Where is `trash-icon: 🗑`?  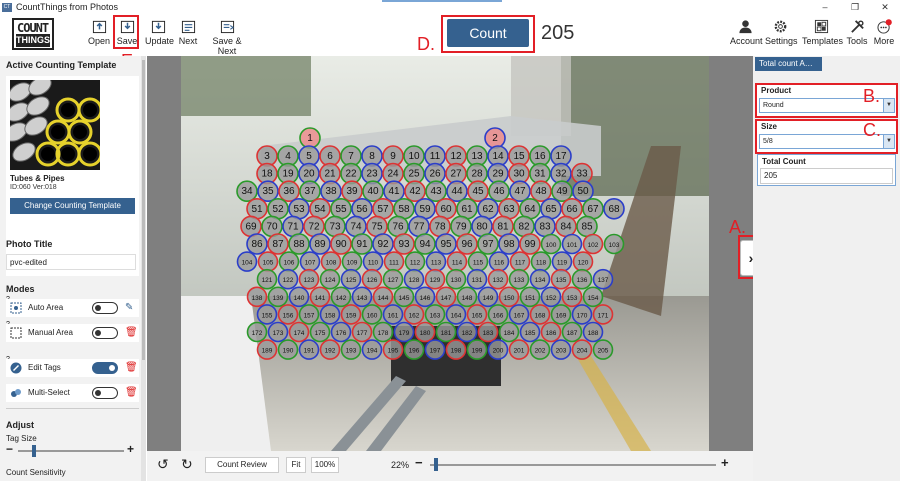 trash-icon: 🗑 is located at coordinates (131, 333).